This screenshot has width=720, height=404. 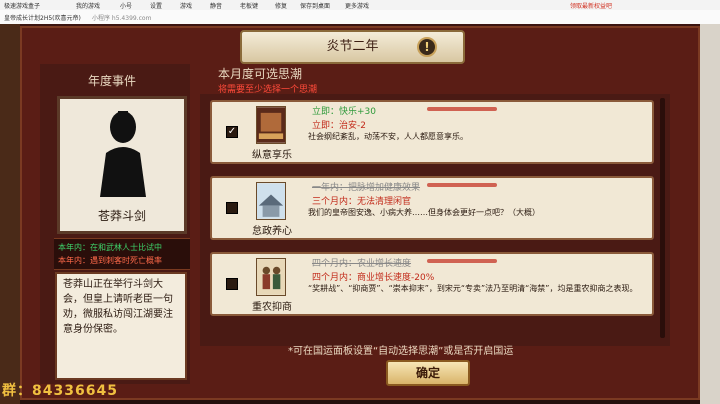 What do you see at coordinates (126, 5) in the screenshot?
I see `alt-account-button: 小号` at bounding box center [126, 5].